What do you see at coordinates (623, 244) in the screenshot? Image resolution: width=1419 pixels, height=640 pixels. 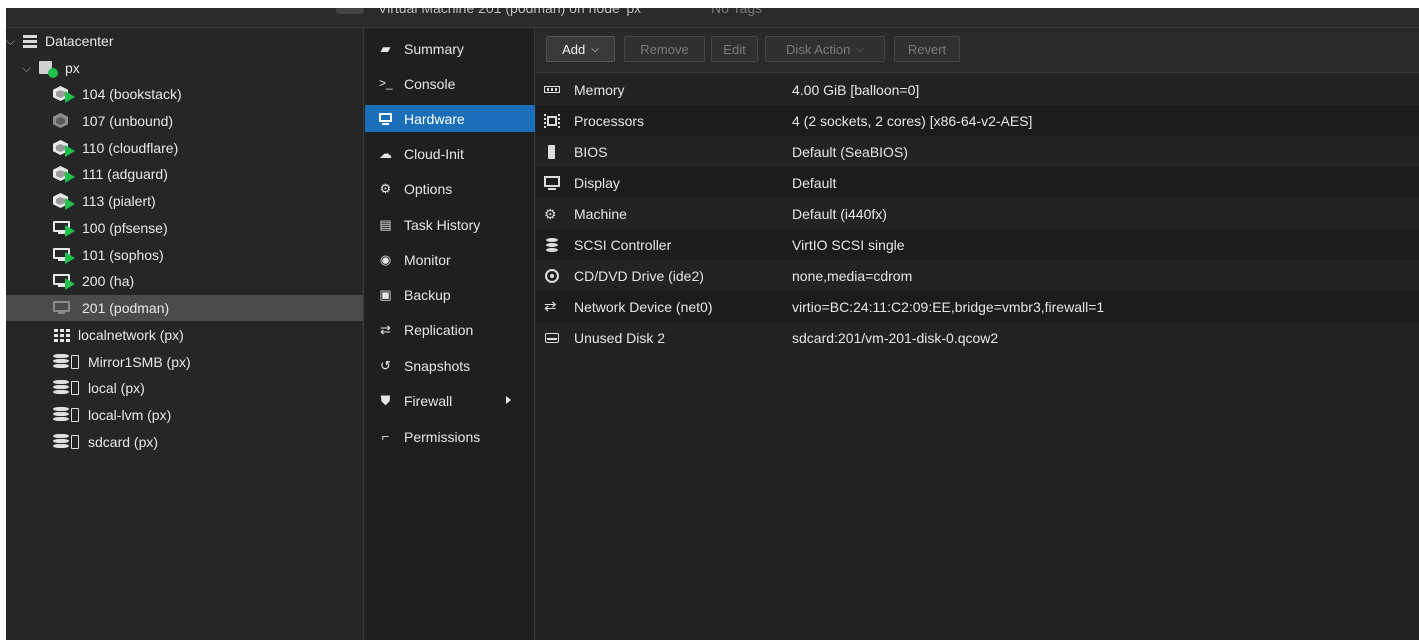 I see `hardware-key: SCSI Controller` at bounding box center [623, 244].